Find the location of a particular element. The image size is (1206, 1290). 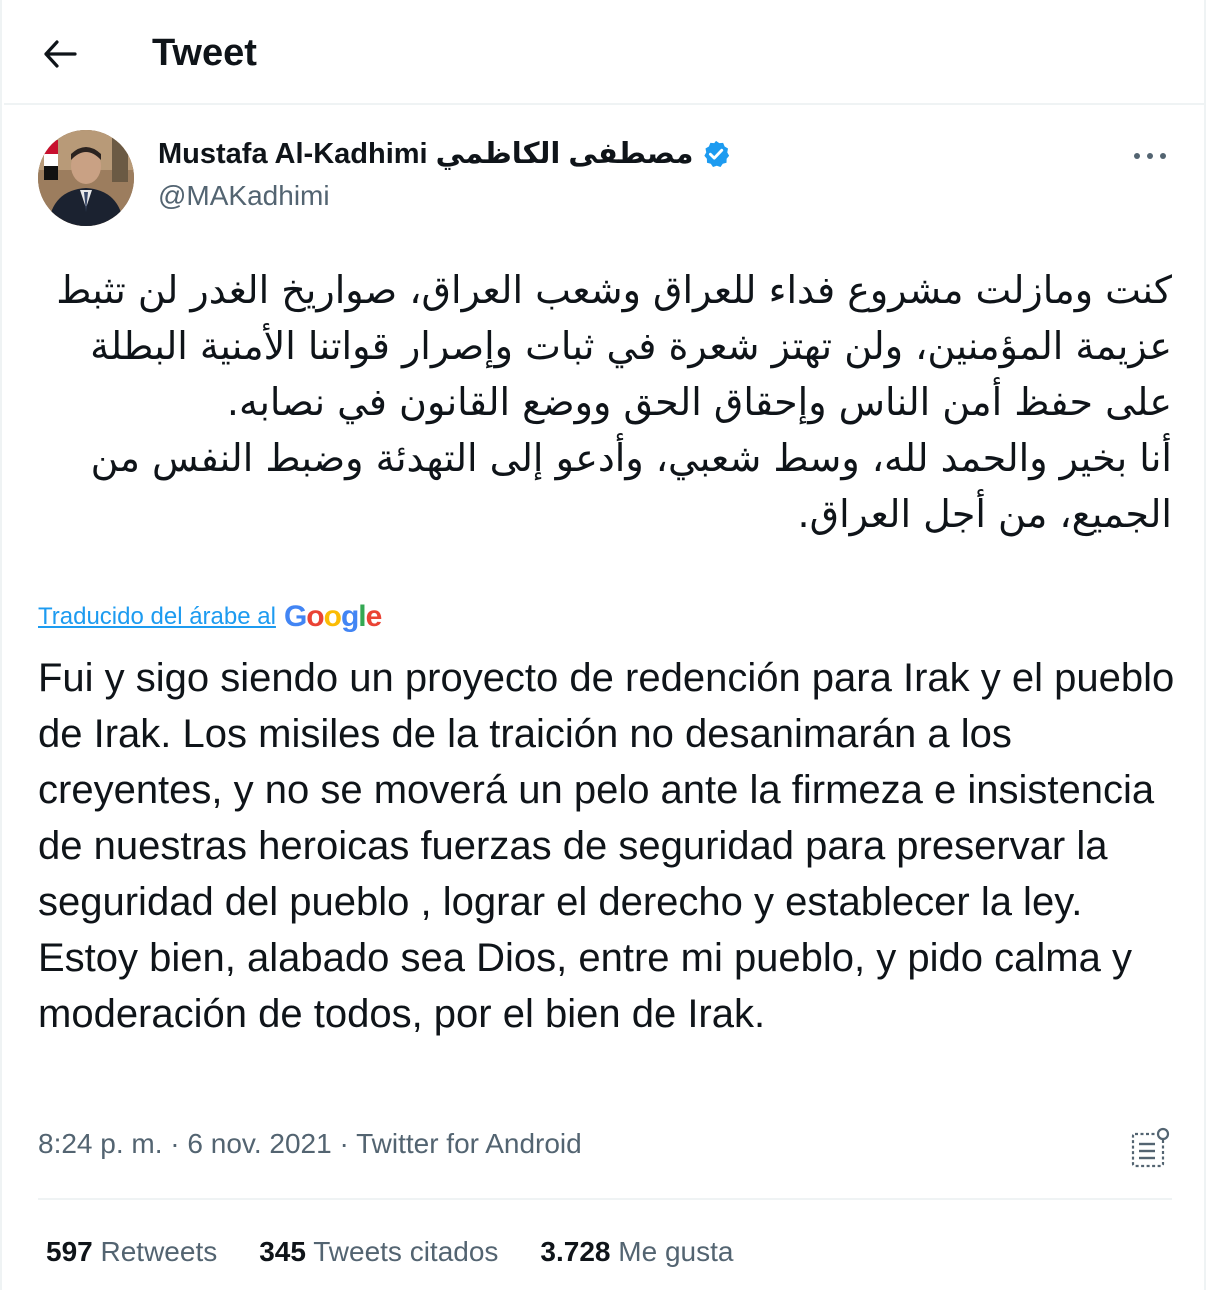

arrow-left-icon is located at coordinates (60, 54).